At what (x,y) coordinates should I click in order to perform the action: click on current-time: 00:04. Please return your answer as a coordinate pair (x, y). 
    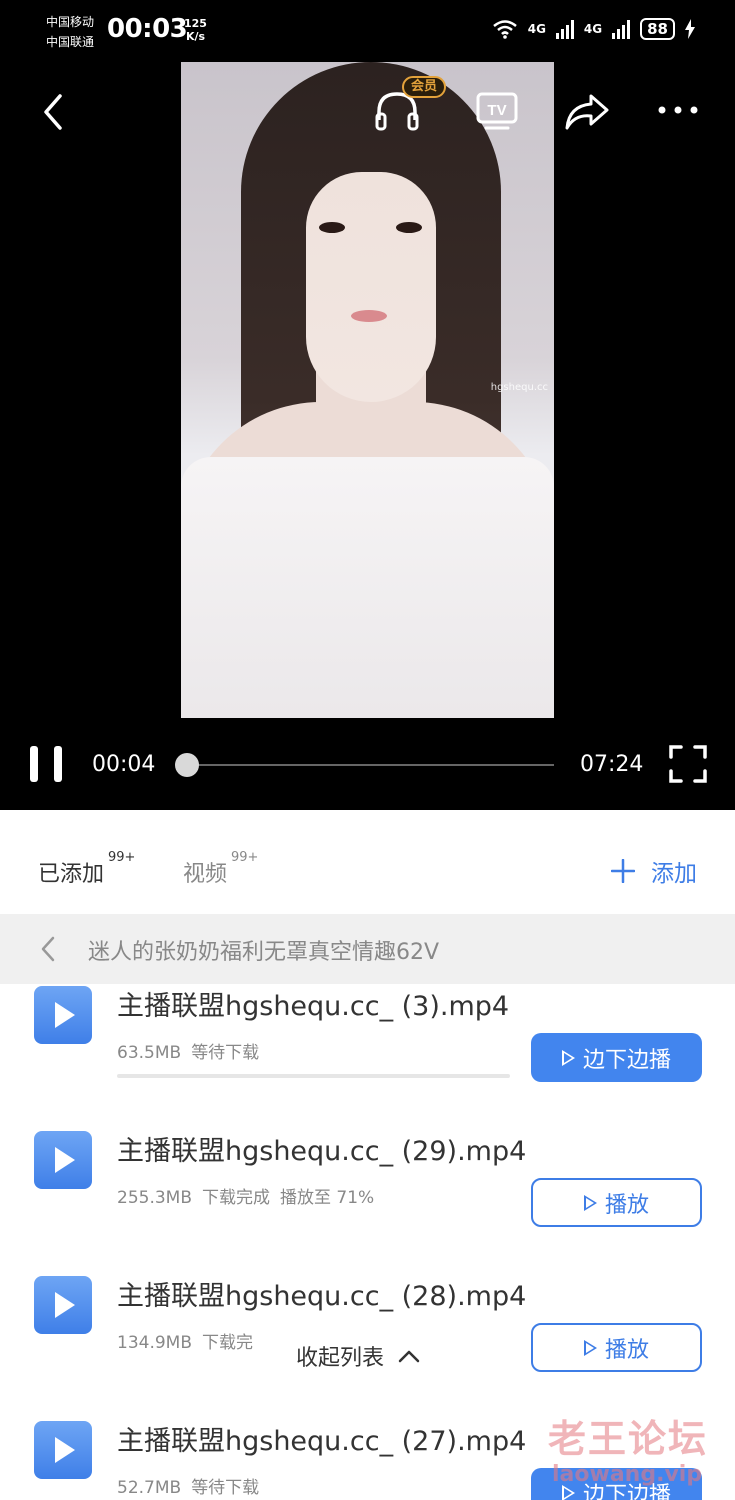
    Looking at the image, I should click on (124, 764).